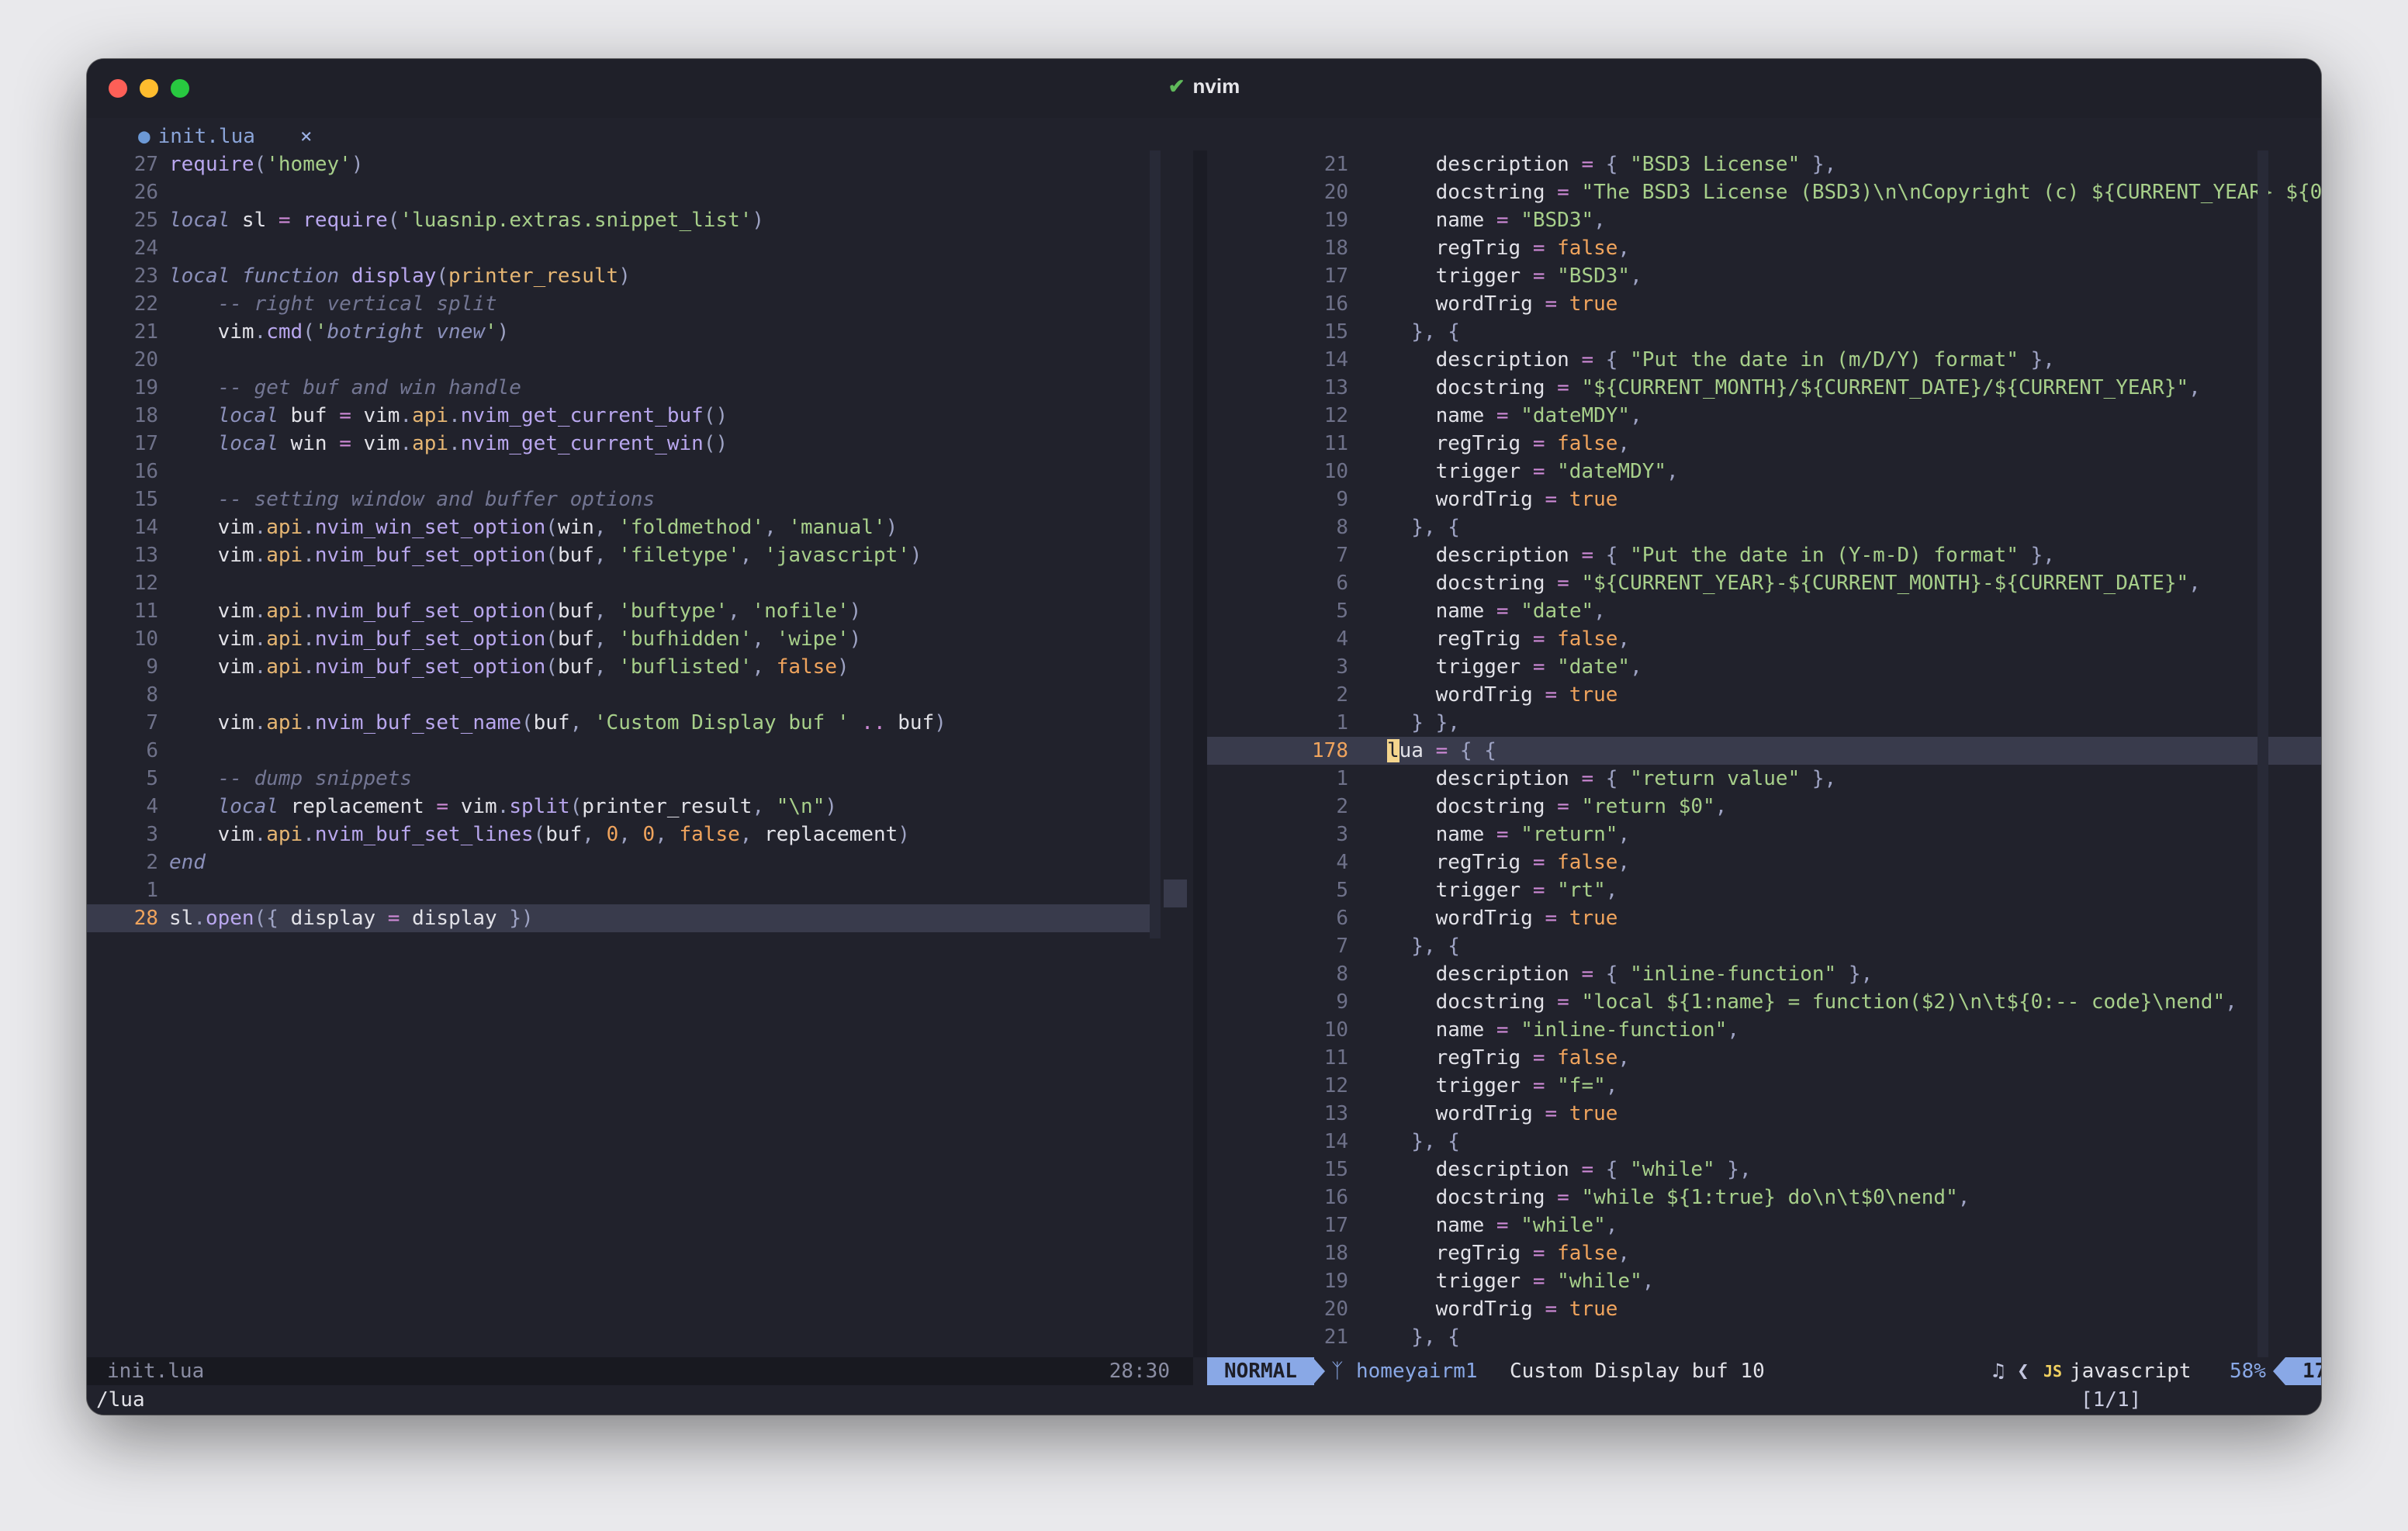 The height and width of the screenshot is (1531, 2408). I want to click on code-line: 12 trigger = "f=",, so click(1764, 1086).